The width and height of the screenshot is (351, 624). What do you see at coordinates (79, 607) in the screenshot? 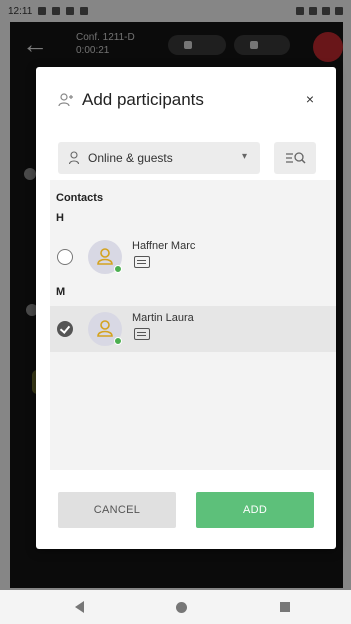
I see `nav-back-icon` at bounding box center [79, 607].